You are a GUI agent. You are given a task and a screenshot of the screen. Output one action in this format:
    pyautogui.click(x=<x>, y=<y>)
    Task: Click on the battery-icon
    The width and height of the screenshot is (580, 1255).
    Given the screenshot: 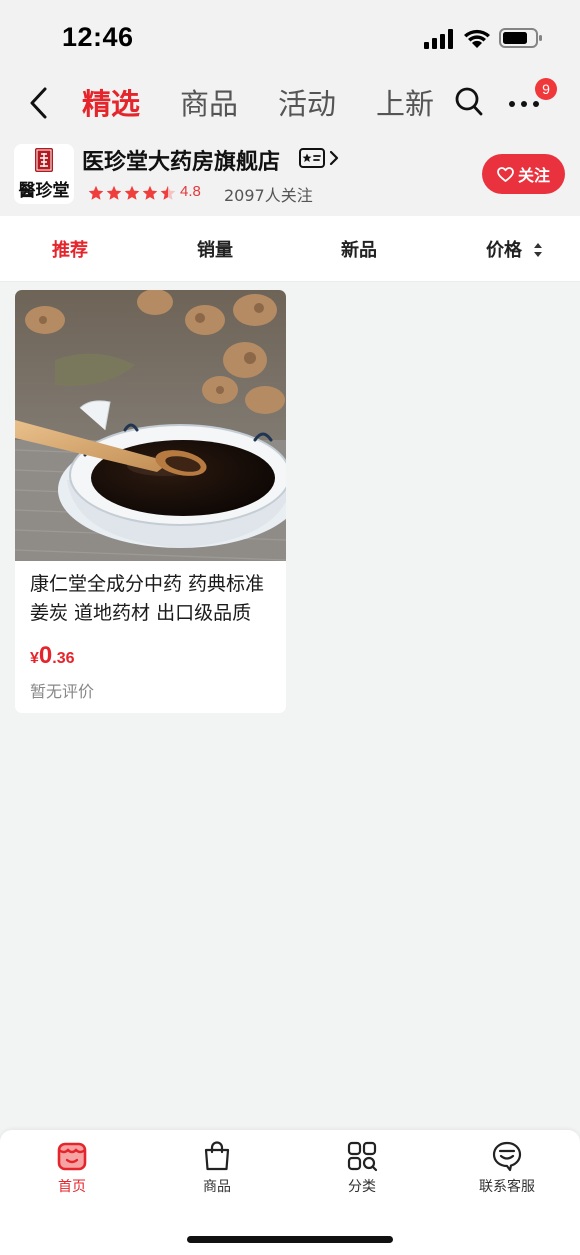 What is the action you would take?
    pyautogui.click(x=520, y=38)
    